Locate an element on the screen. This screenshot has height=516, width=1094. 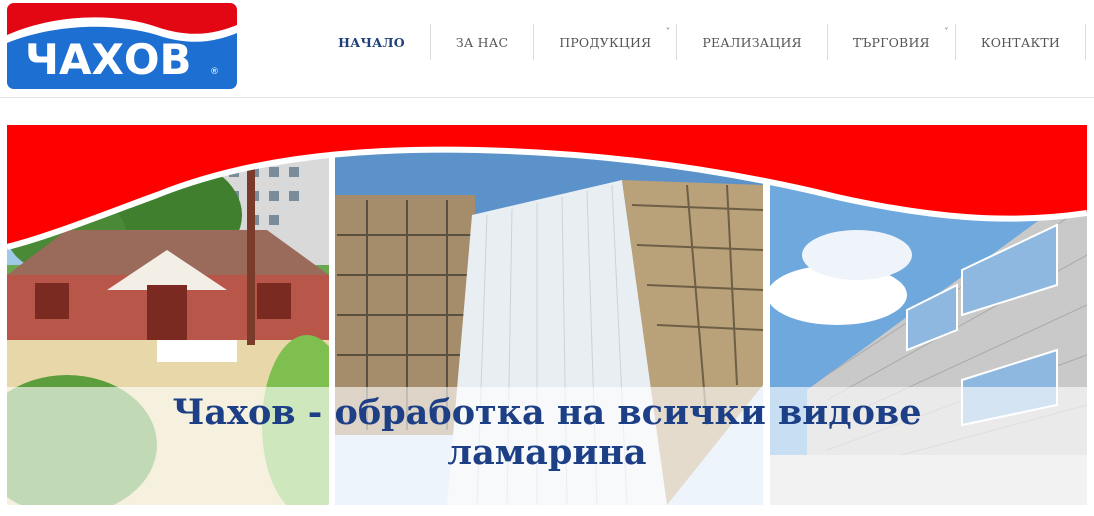
hero-title-line: ламарина is located at coordinates (547, 452).